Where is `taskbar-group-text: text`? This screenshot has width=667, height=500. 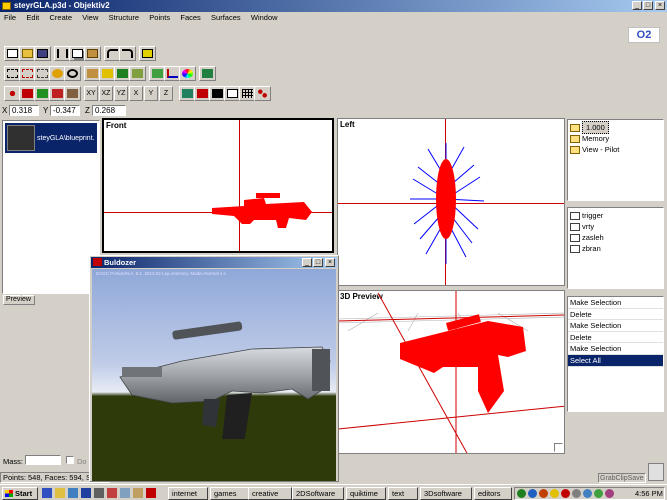
taskbar-group-text: text is located at coordinates (403, 493).